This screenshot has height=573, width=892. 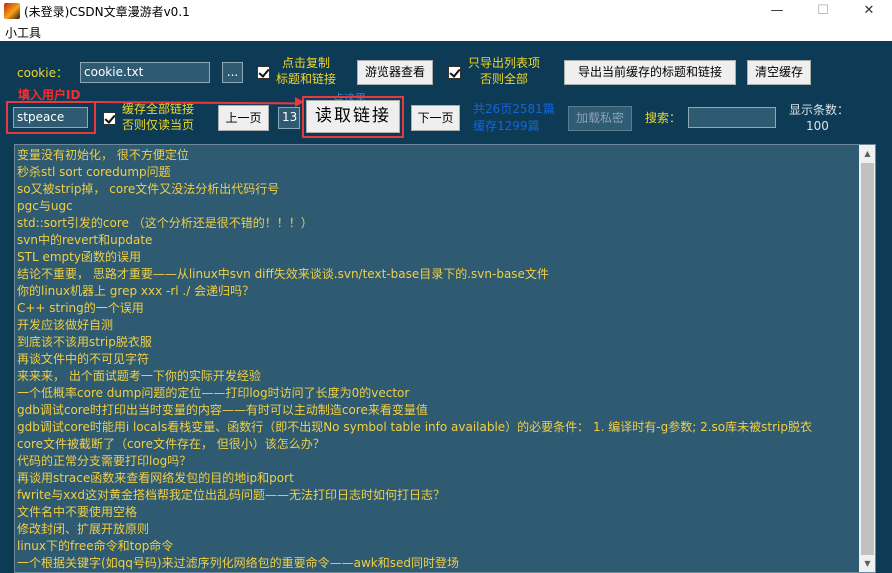 I want to click on list-item: 代码的正常分支需要打印log吗？, so click(x=437, y=461).